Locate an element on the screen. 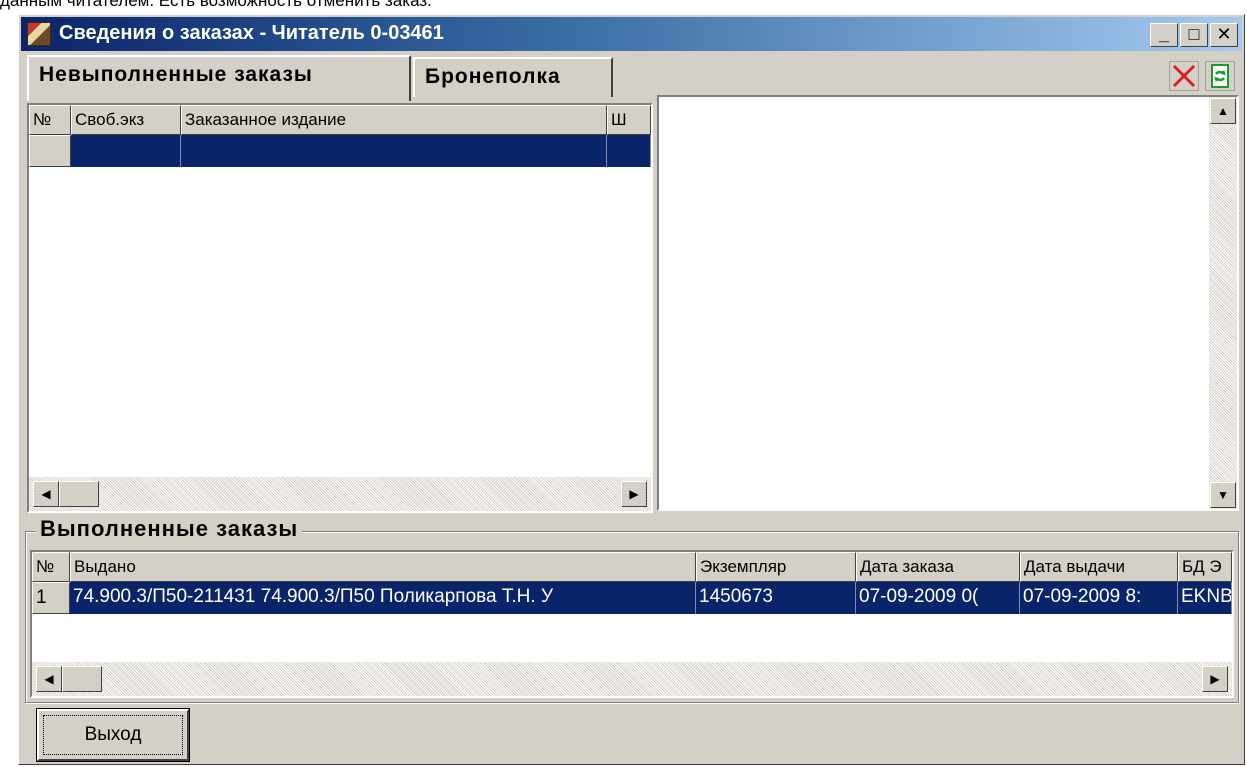 Image resolution: width=1247 pixels, height=767 pixels. red-x-icon is located at coordinates (1184, 76).